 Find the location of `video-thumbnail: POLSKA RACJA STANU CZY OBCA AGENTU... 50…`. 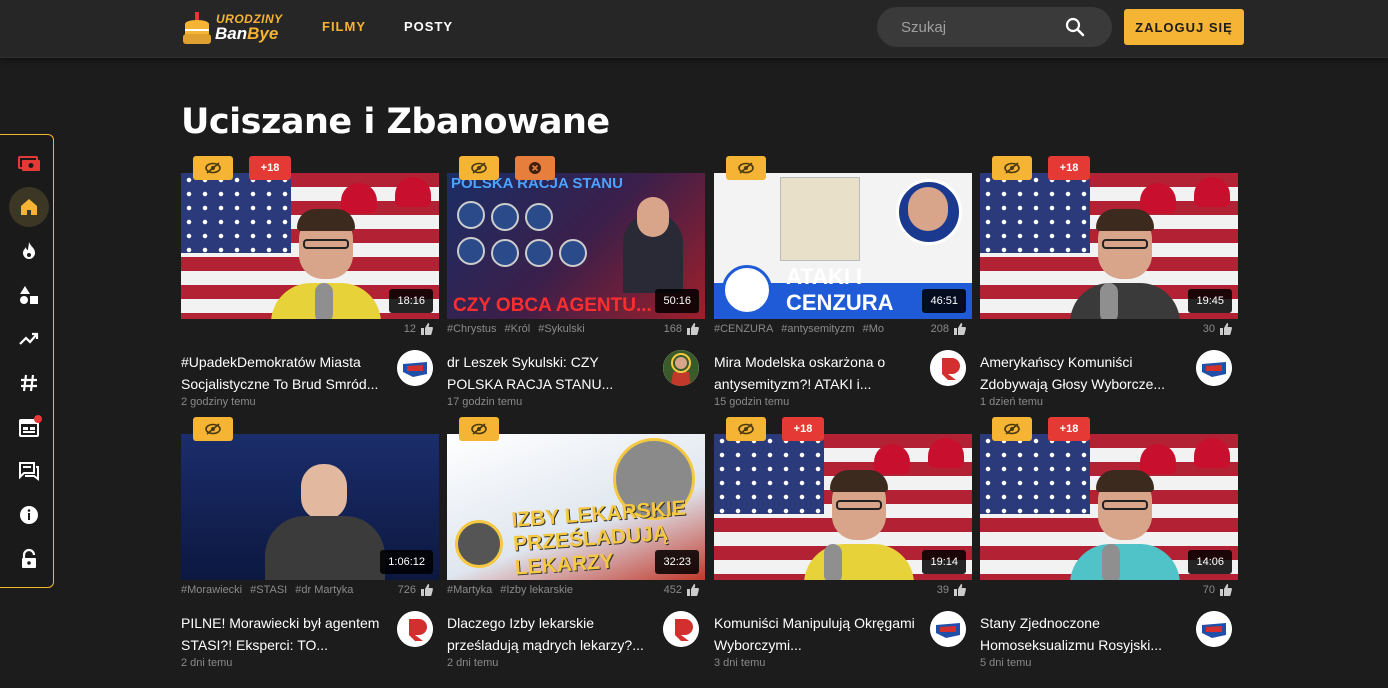

video-thumbnail: POLSKA RACJA STANU CZY OBCA AGENTU... 50… is located at coordinates (576, 246).